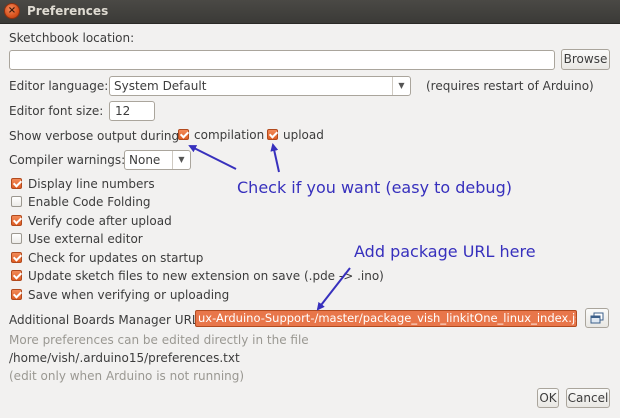 The height and width of the screenshot is (418, 620). I want to click on arrow-to-compilation, so click(212, 157).